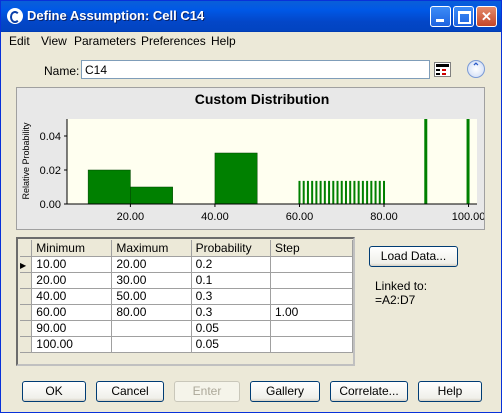 Image resolution: width=502 pixels, height=413 pixels. What do you see at coordinates (440, 20) in the screenshot?
I see `minimize-icon` at bounding box center [440, 20].